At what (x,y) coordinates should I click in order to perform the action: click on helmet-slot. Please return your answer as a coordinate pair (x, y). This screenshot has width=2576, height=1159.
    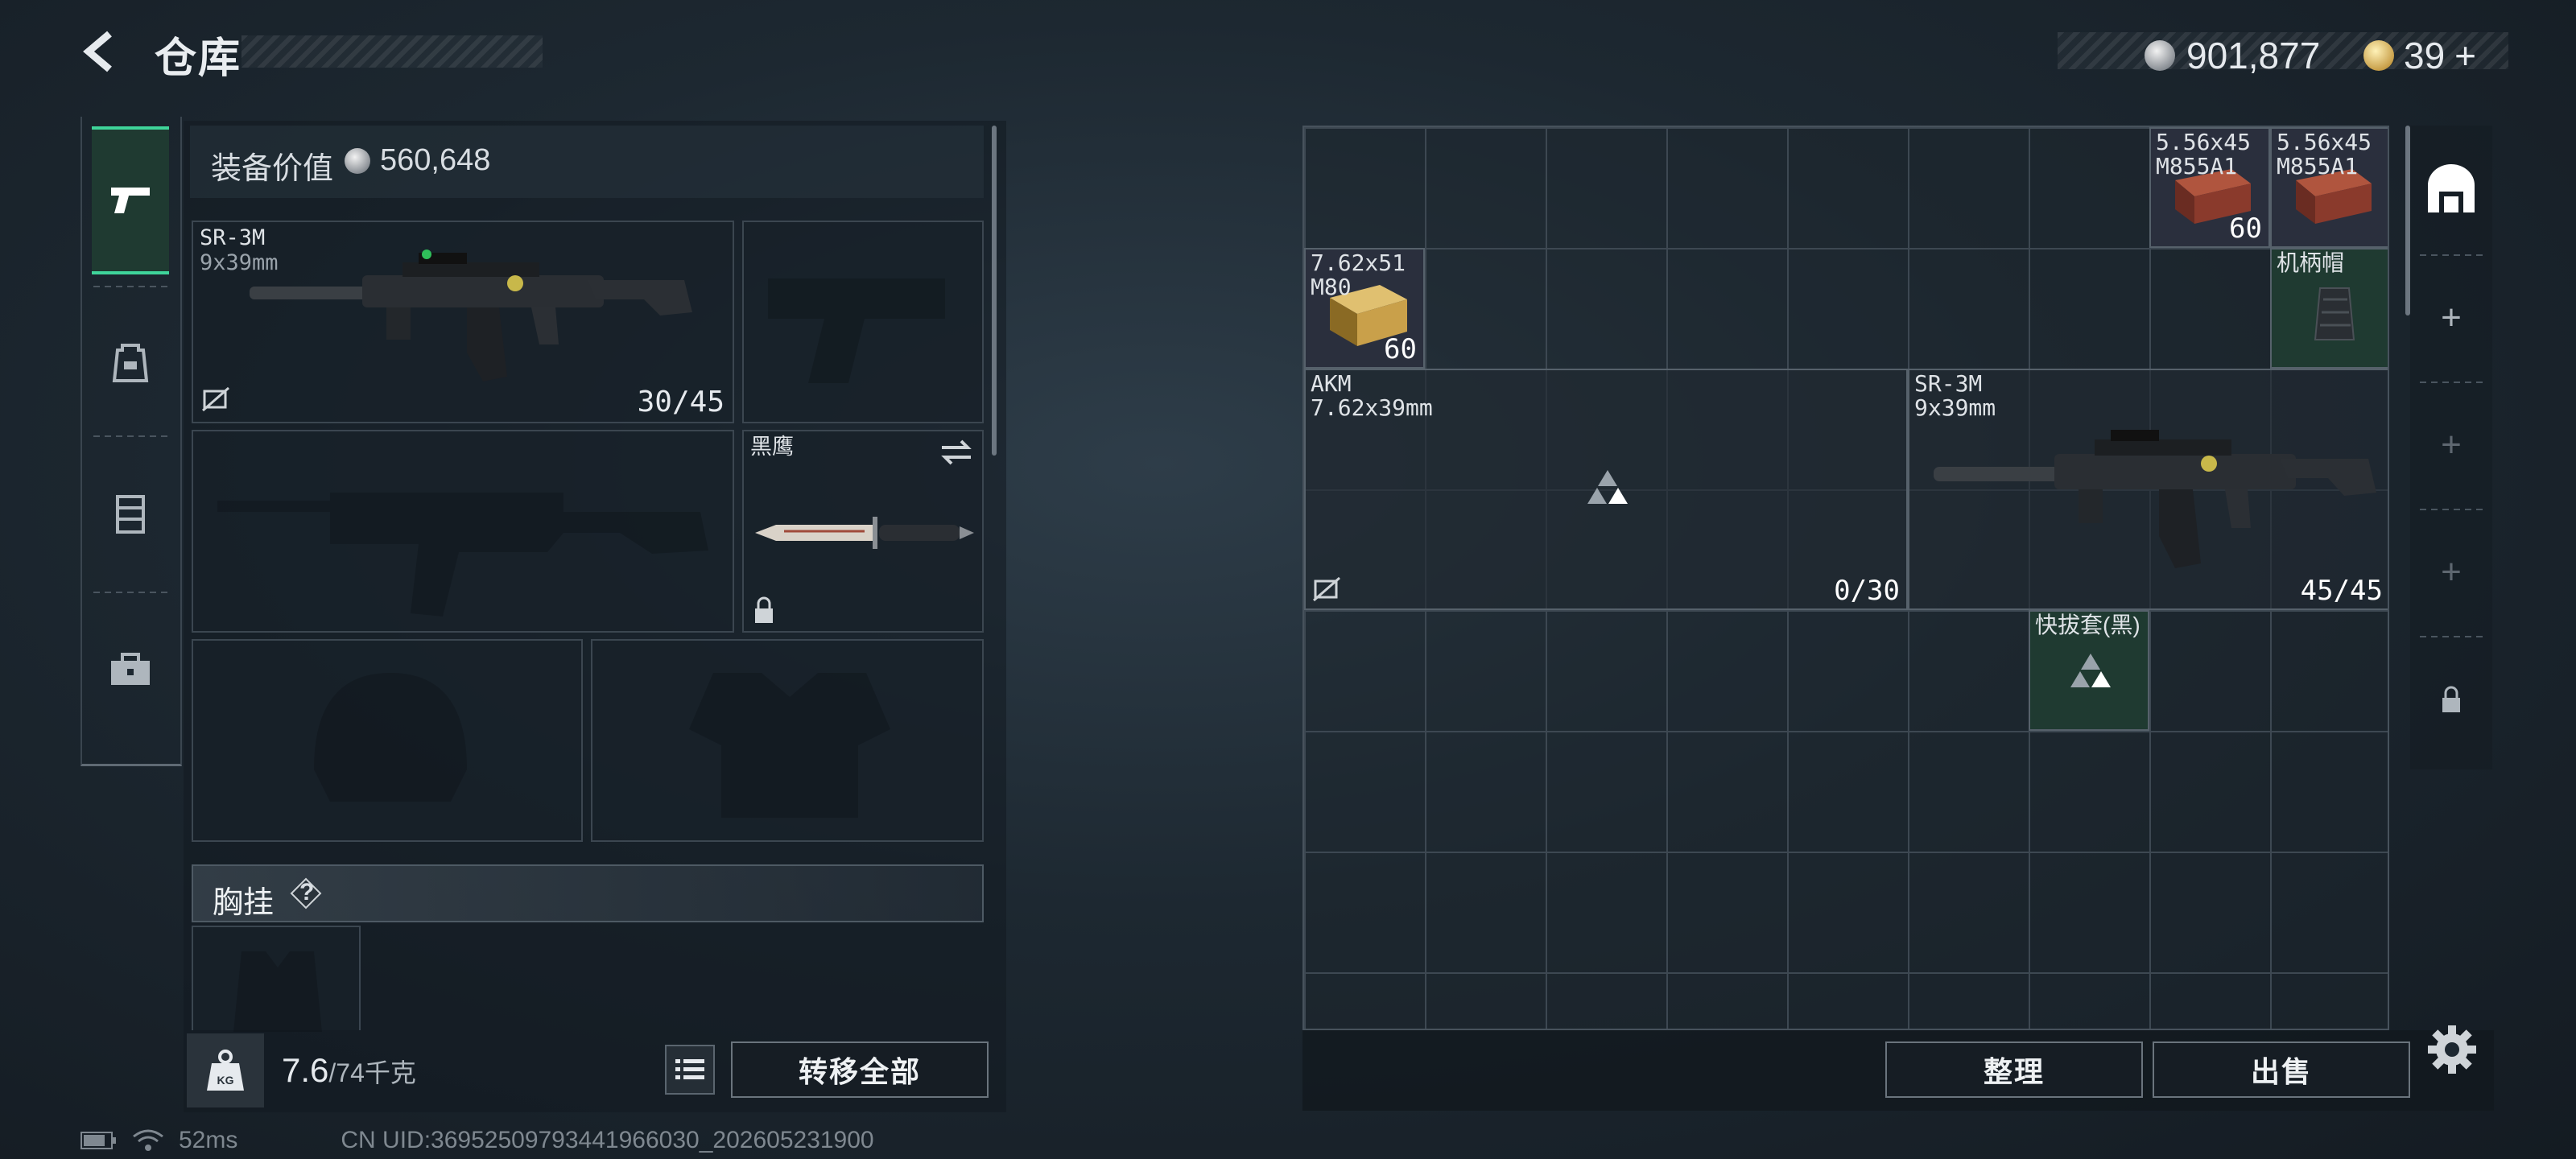
    Looking at the image, I should click on (387, 740).